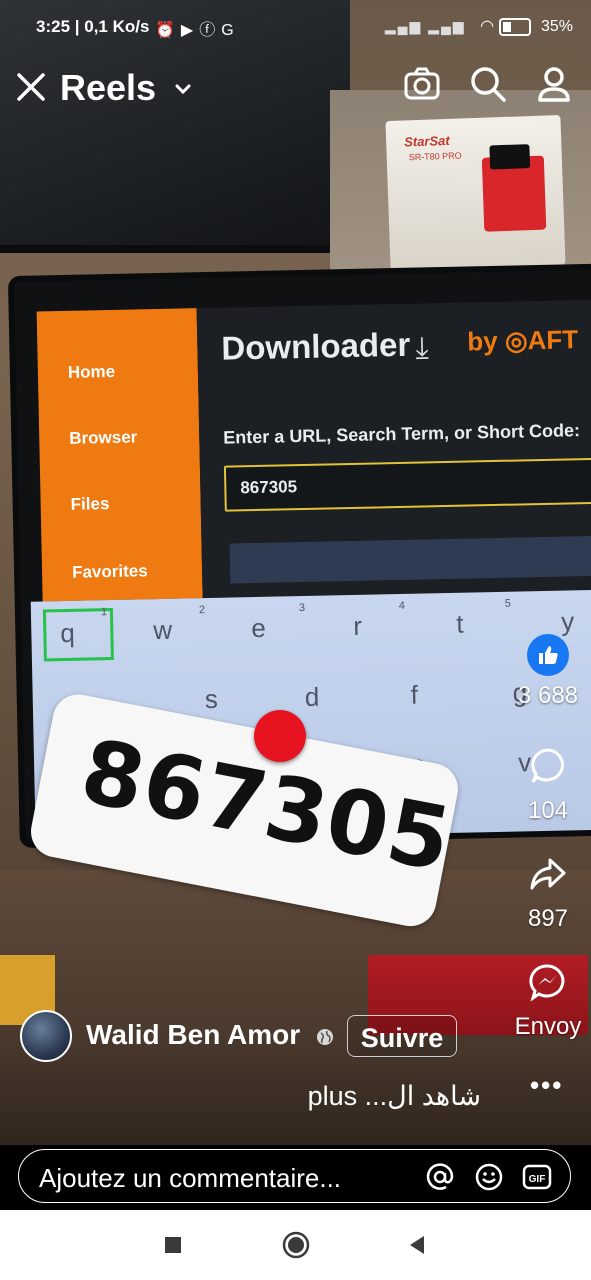  I want to click on tv-key-f: f, so click(414, 694).